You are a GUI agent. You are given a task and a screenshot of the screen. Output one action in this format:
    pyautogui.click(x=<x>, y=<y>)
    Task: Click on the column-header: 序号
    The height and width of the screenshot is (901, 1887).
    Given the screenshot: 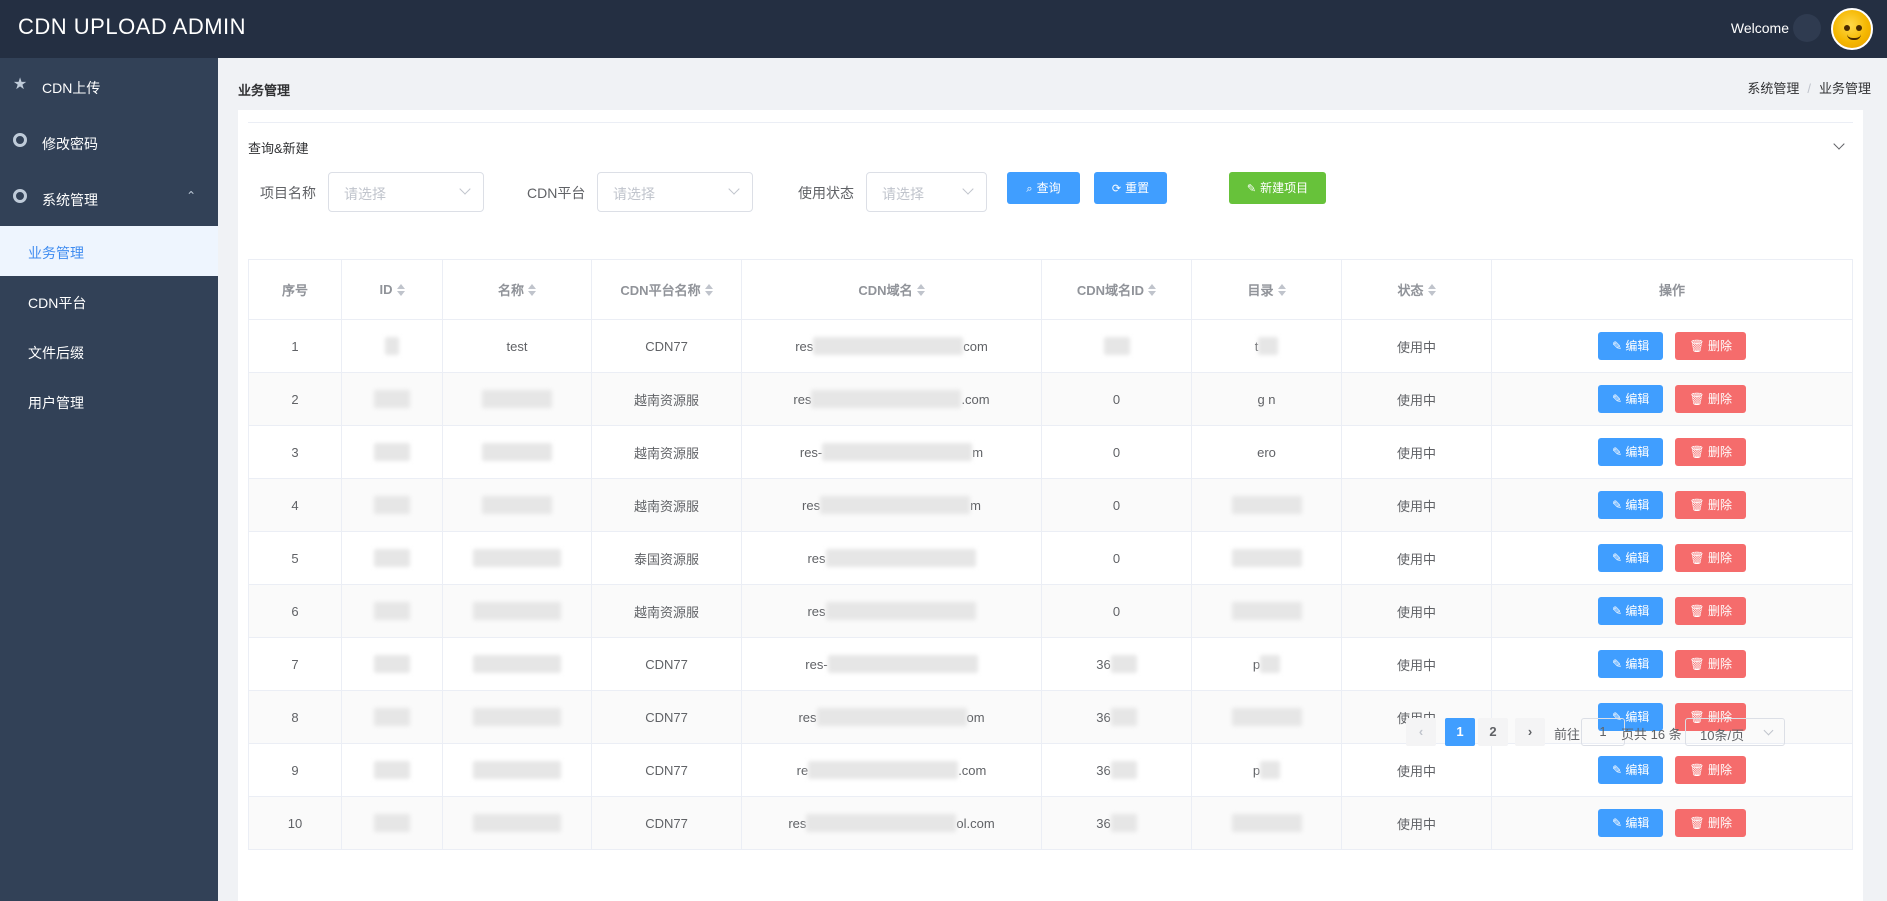 What is the action you would take?
    pyautogui.click(x=295, y=289)
    